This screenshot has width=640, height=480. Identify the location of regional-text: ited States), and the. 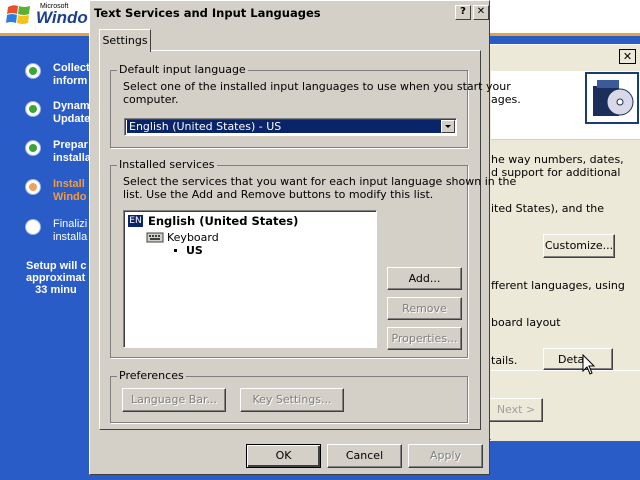
(547, 208).